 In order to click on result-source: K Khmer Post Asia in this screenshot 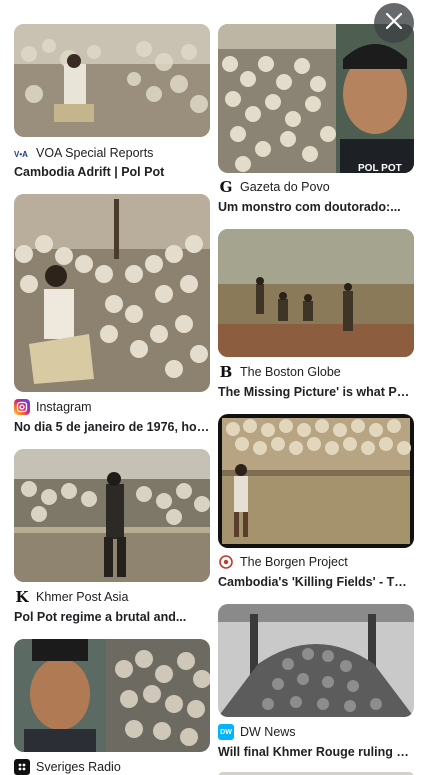, I will do `click(71, 597)`.